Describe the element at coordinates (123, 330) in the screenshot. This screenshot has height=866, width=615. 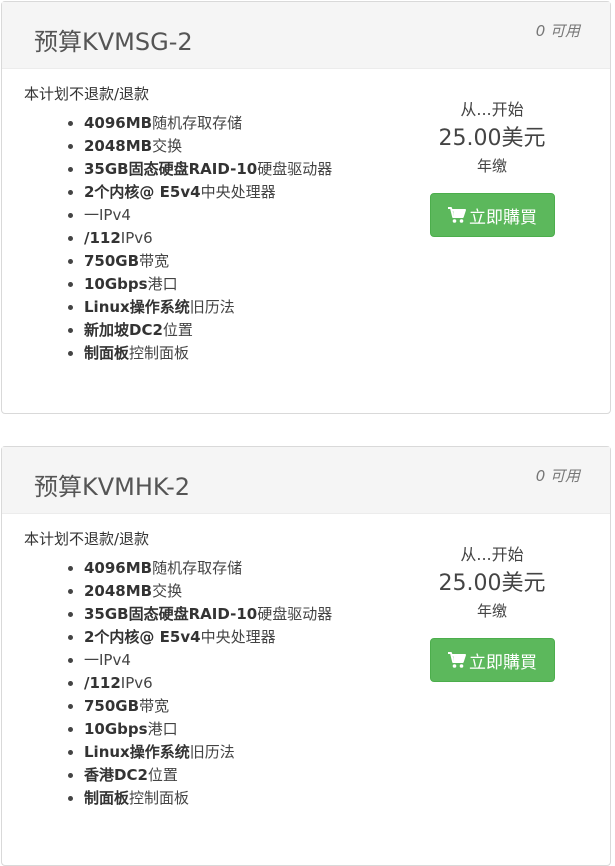
I see `feature-value: 新加坡DC2` at that location.